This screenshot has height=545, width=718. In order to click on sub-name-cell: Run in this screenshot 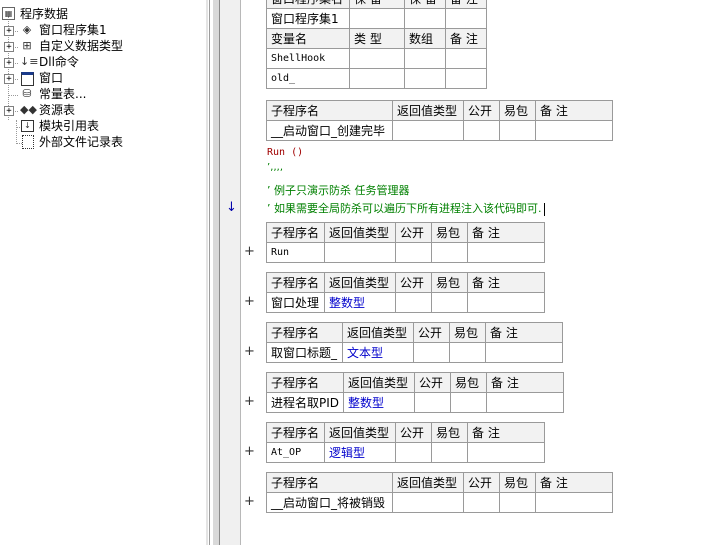, I will do `click(295, 252)`.